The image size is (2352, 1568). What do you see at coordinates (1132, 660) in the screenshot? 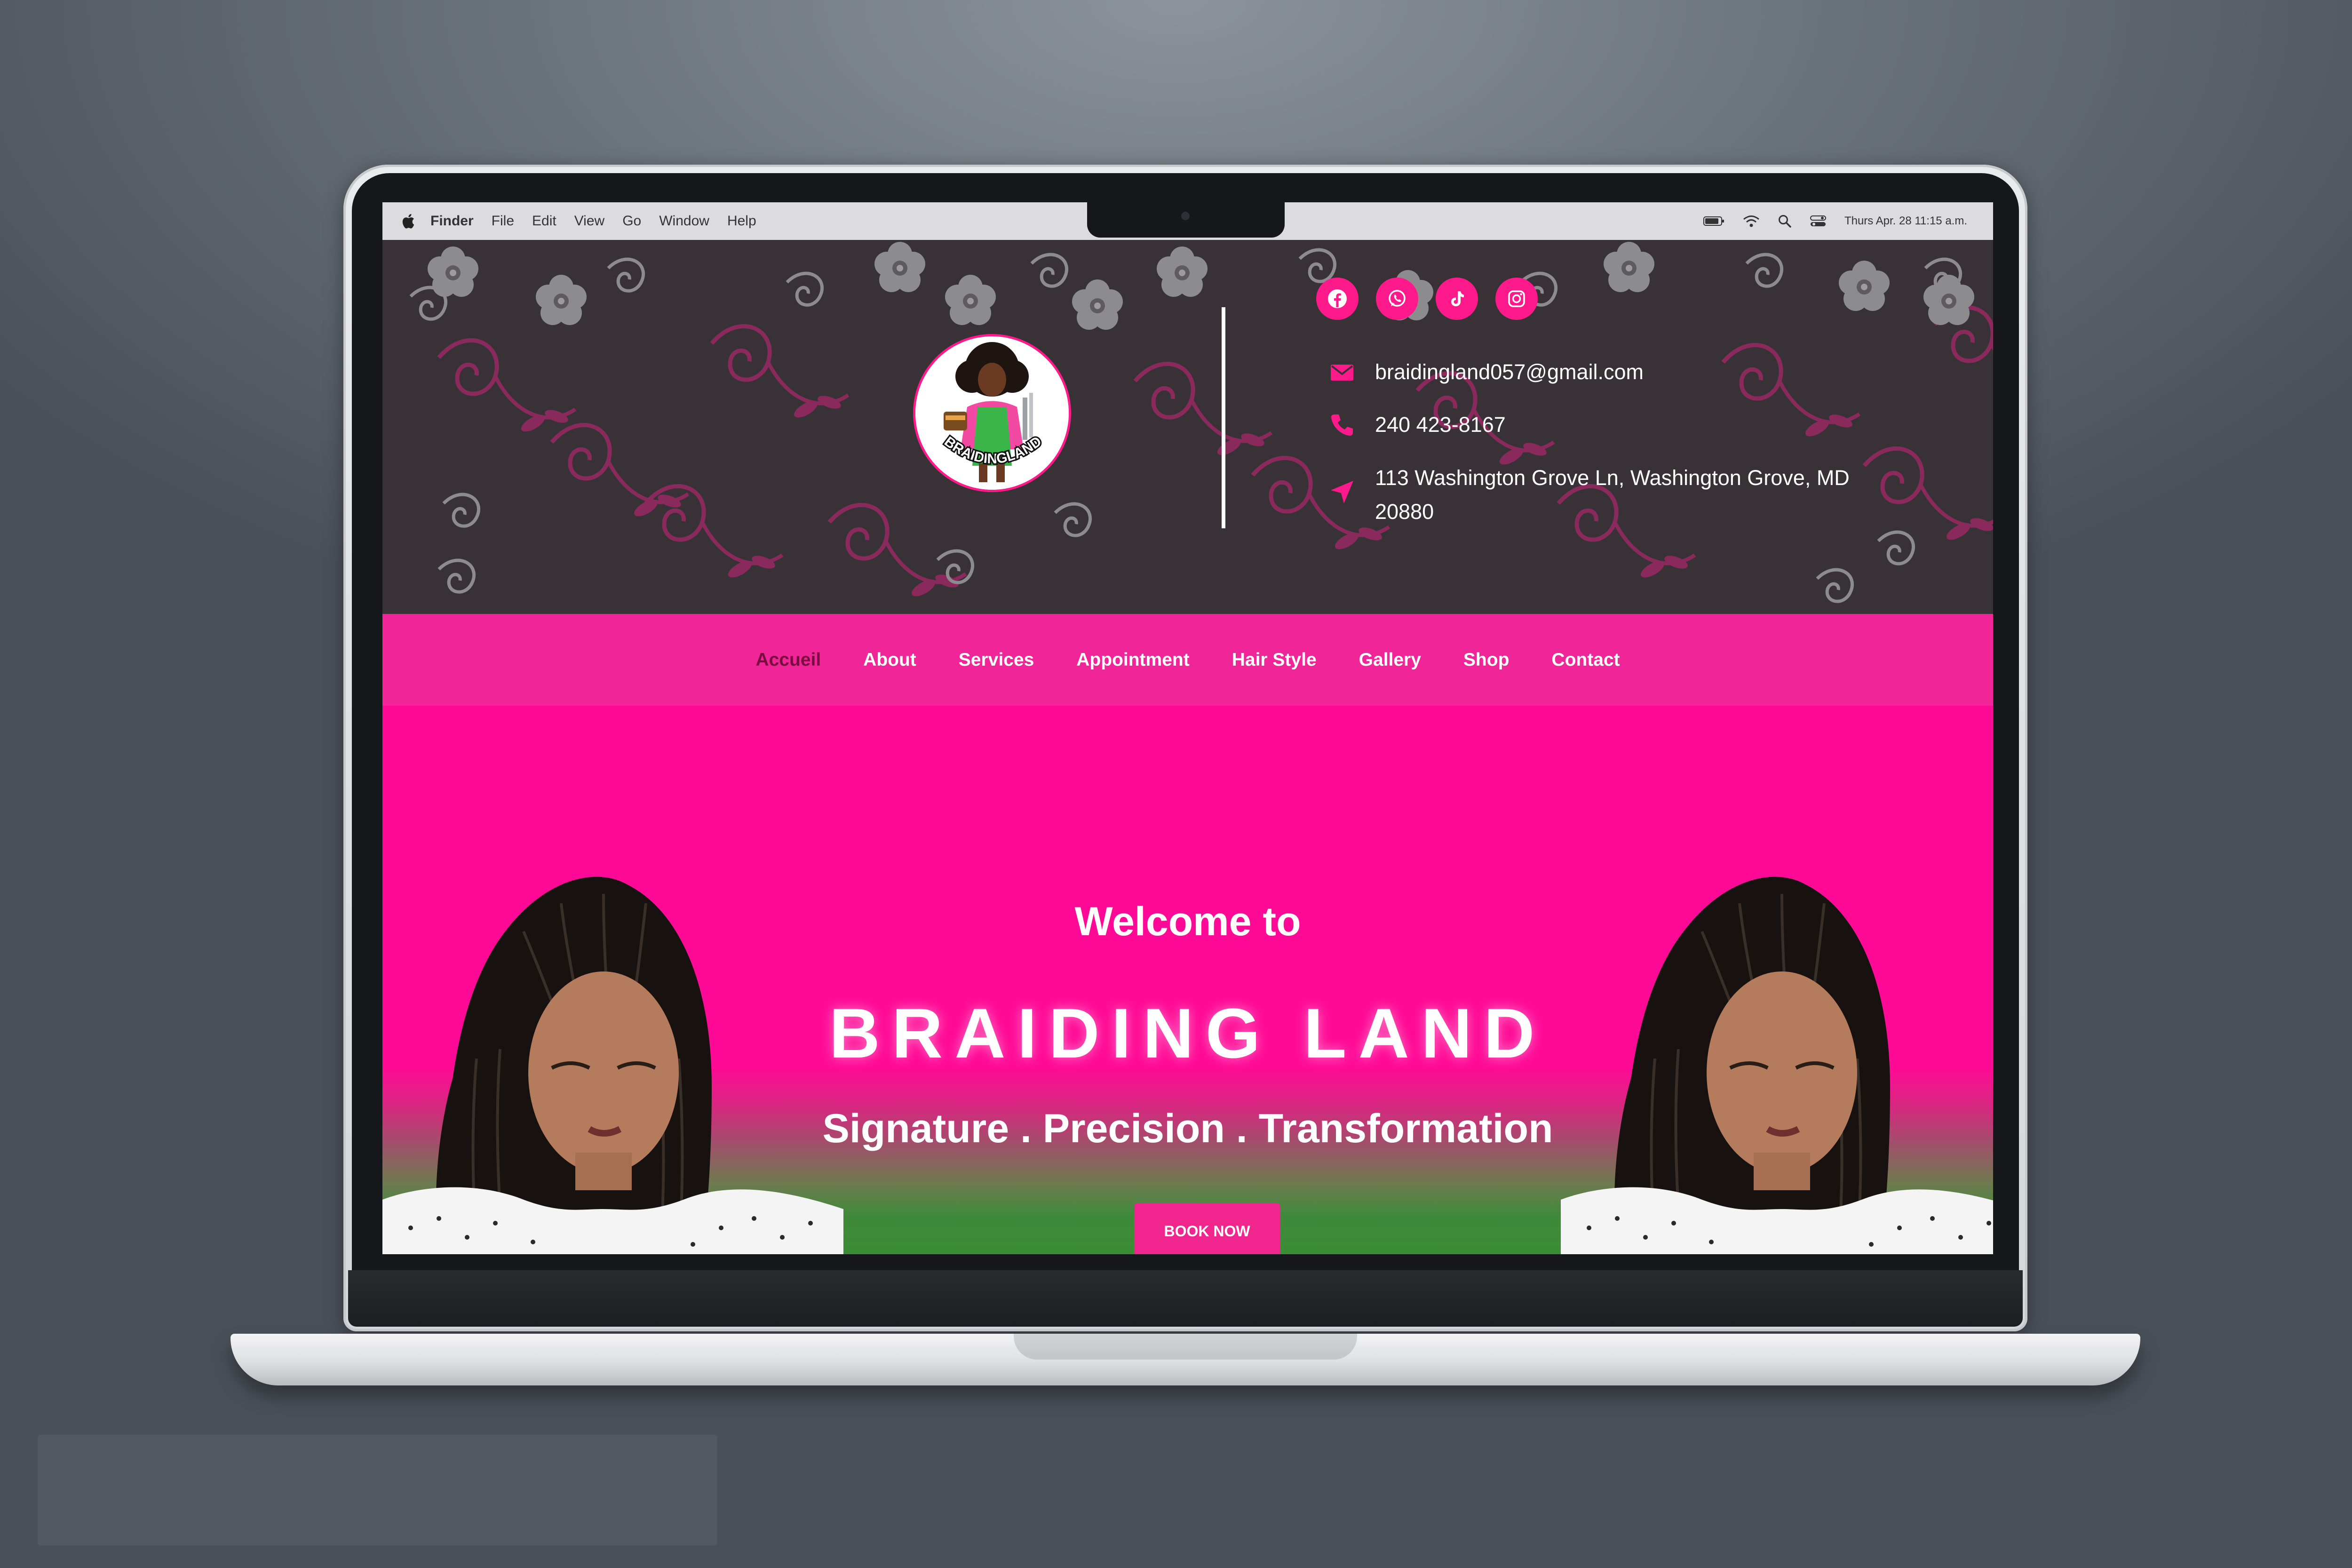
I see `nav-appointment: Appointment` at bounding box center [1132, 660].